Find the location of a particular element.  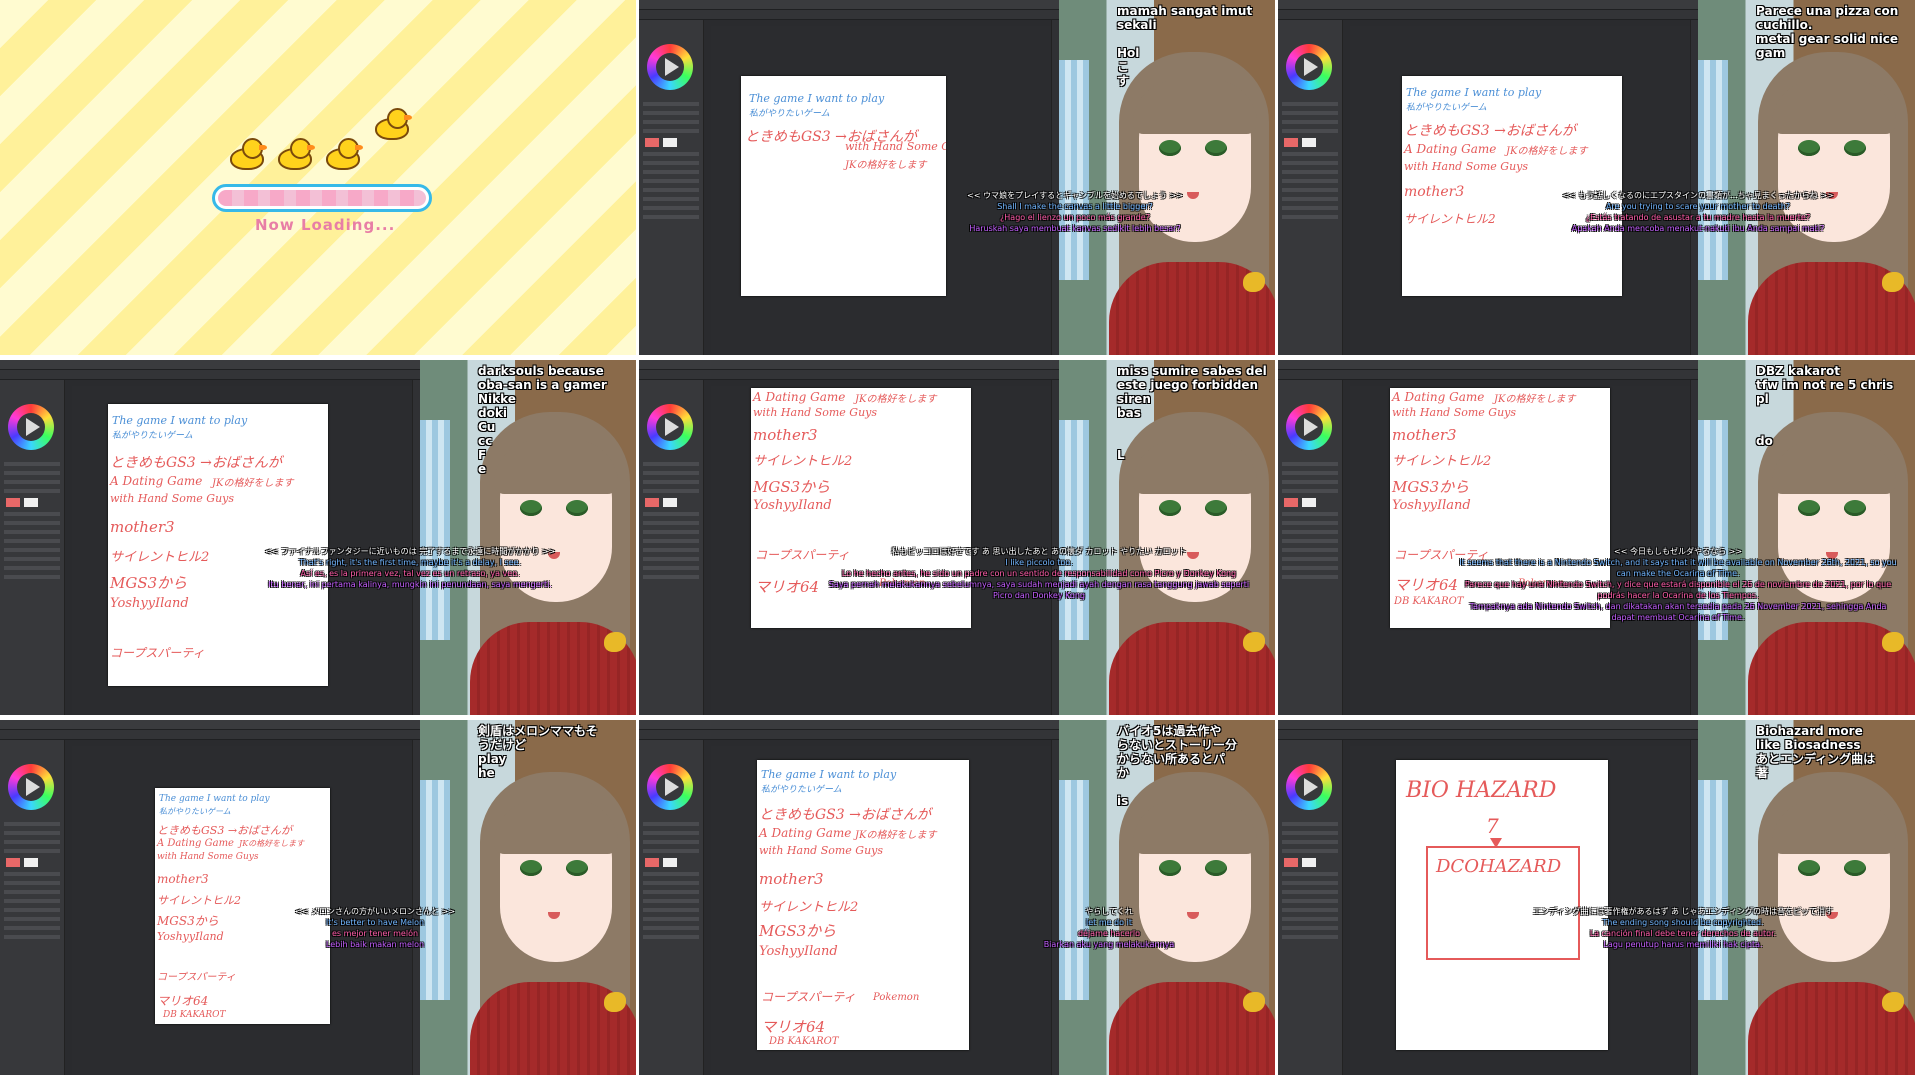

color-swatch-white is located at coordinates (670, 142).